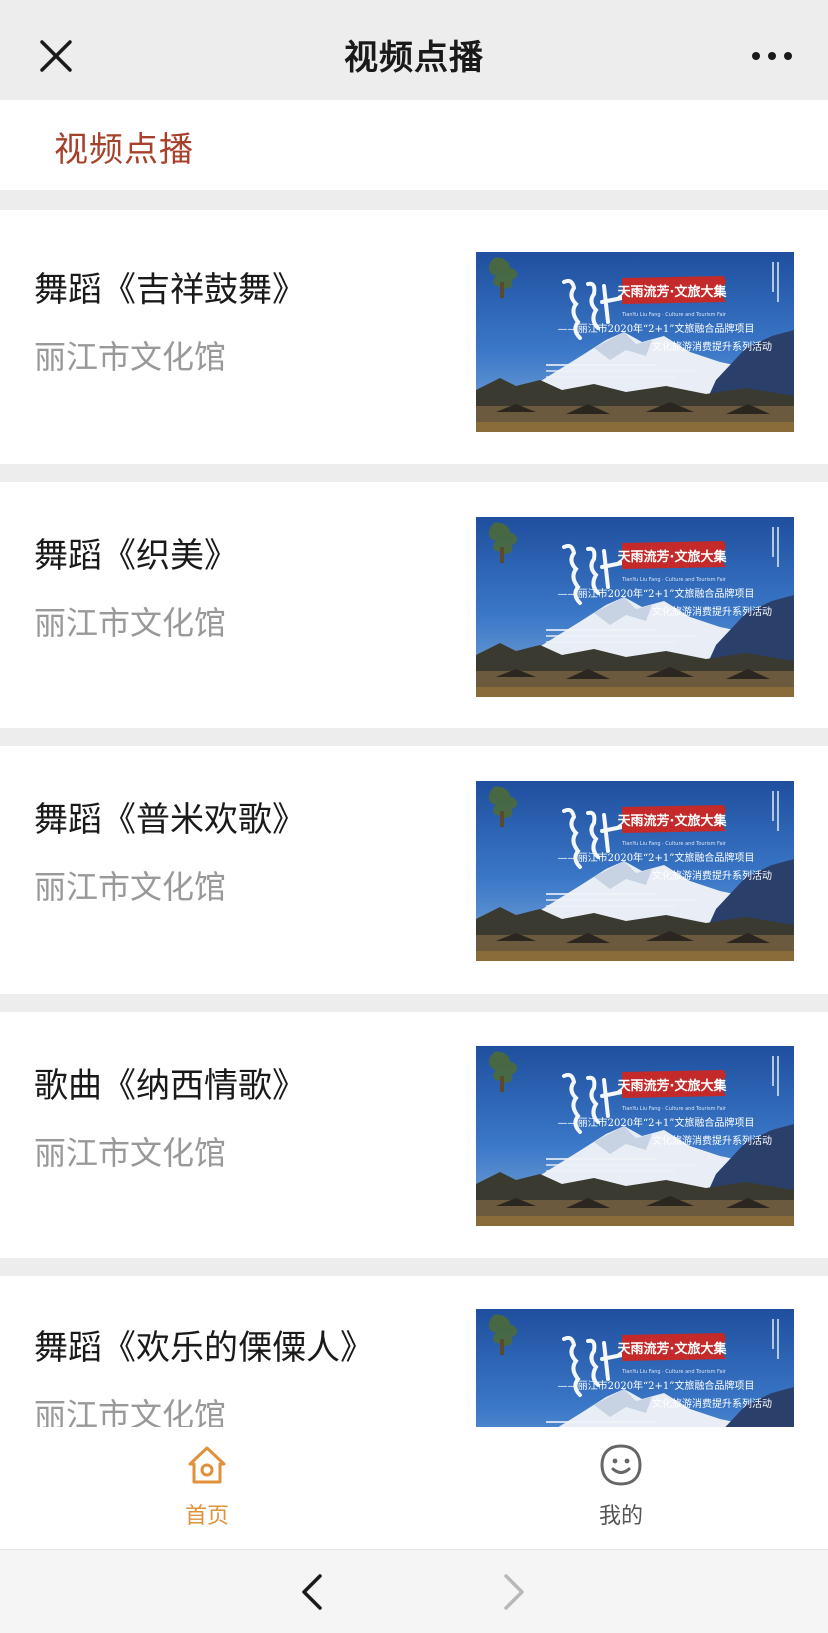 This screenshot has height=1633, width=828. I want to click on section-title: 视频点播, so click(124, 150).